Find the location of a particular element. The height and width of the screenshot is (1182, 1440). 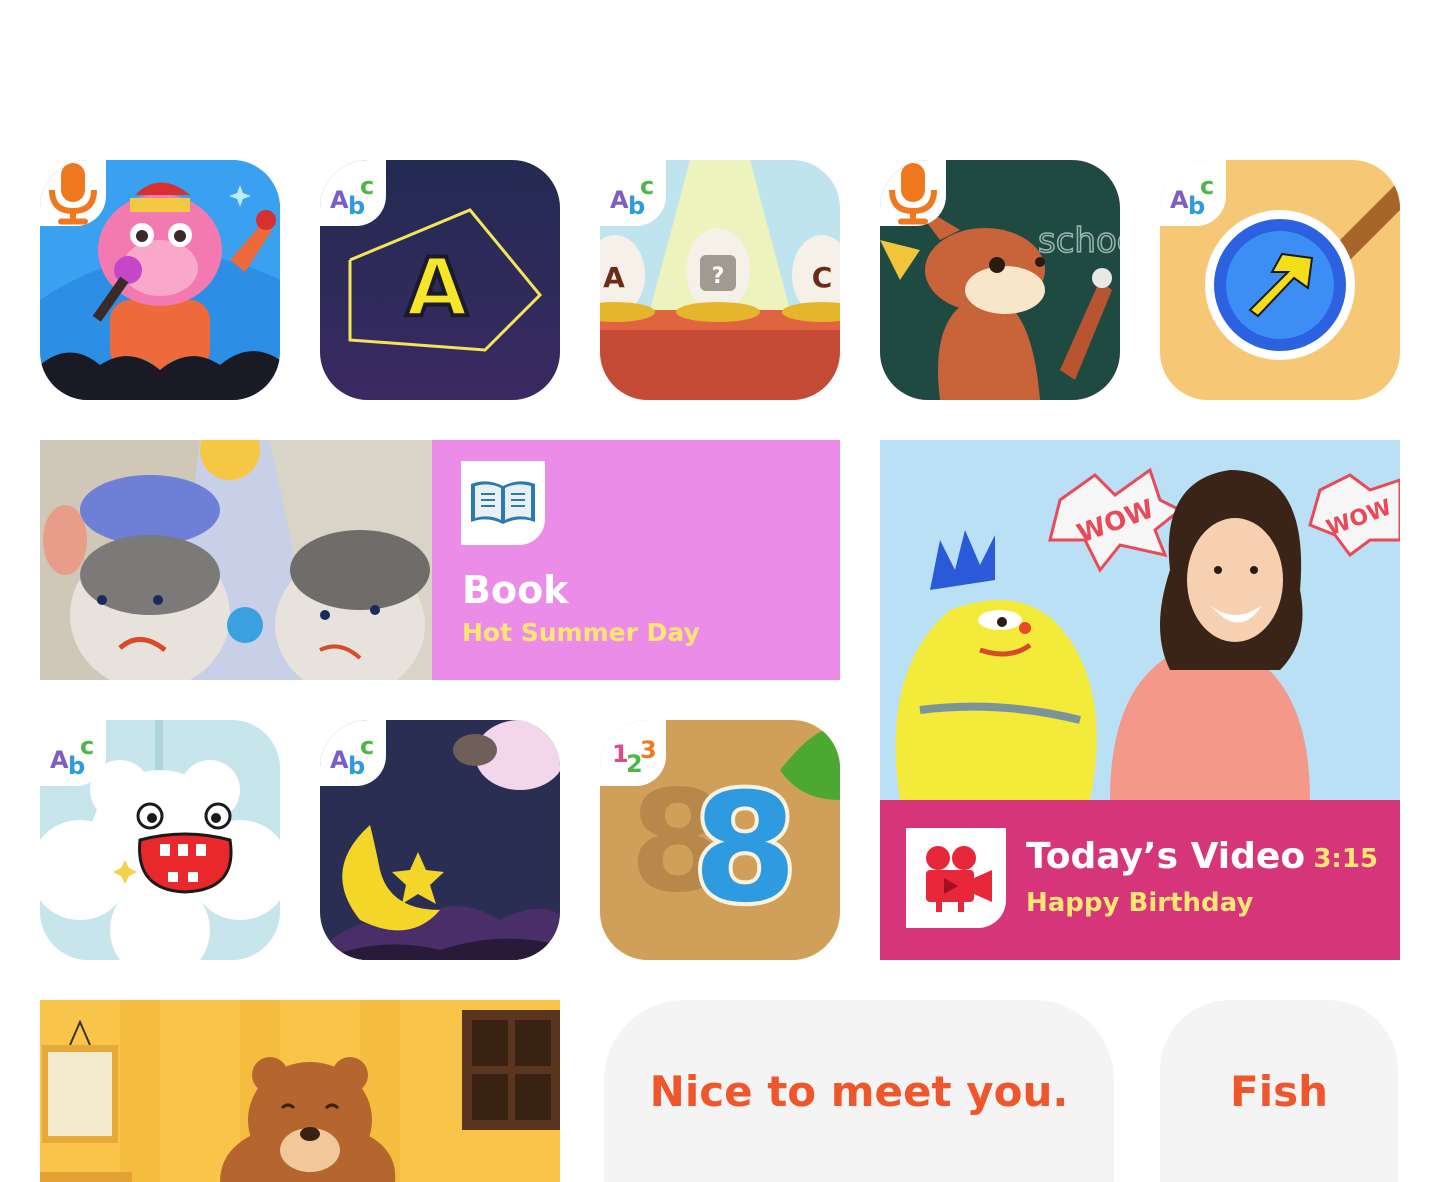

video-info-bar: Today’s Video 3:15 Happy Birthday is located at coordinates (1140, 880).